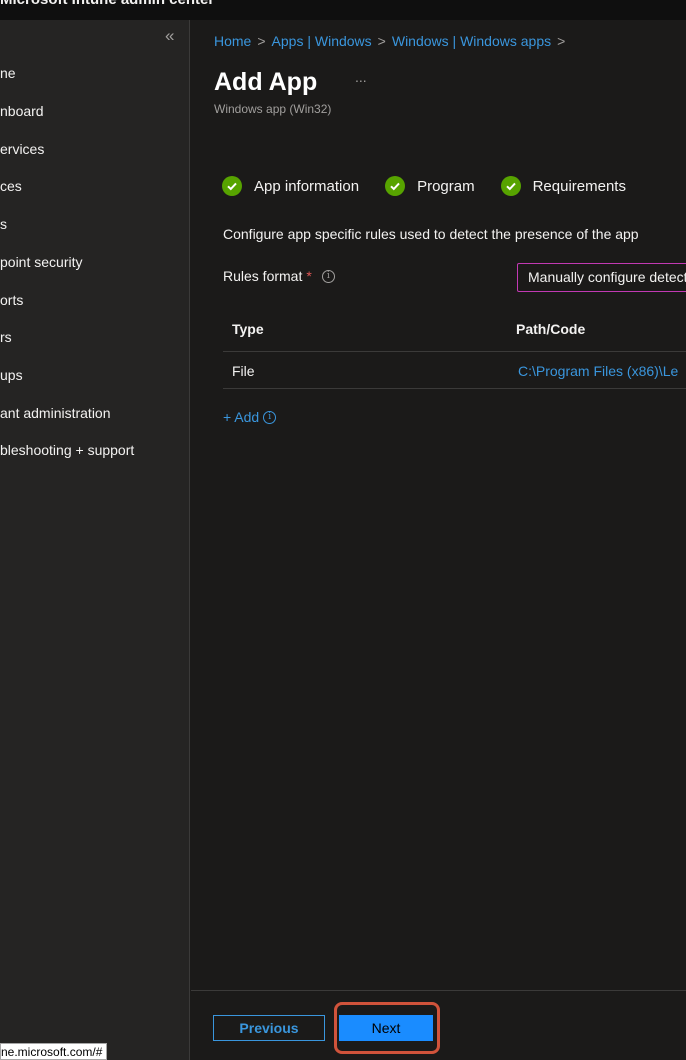  What do you see at coordinates (107, 4) in the screenshot?
I see `app-title: Microsoft Intune admin center` at bounding box center [107, 4].